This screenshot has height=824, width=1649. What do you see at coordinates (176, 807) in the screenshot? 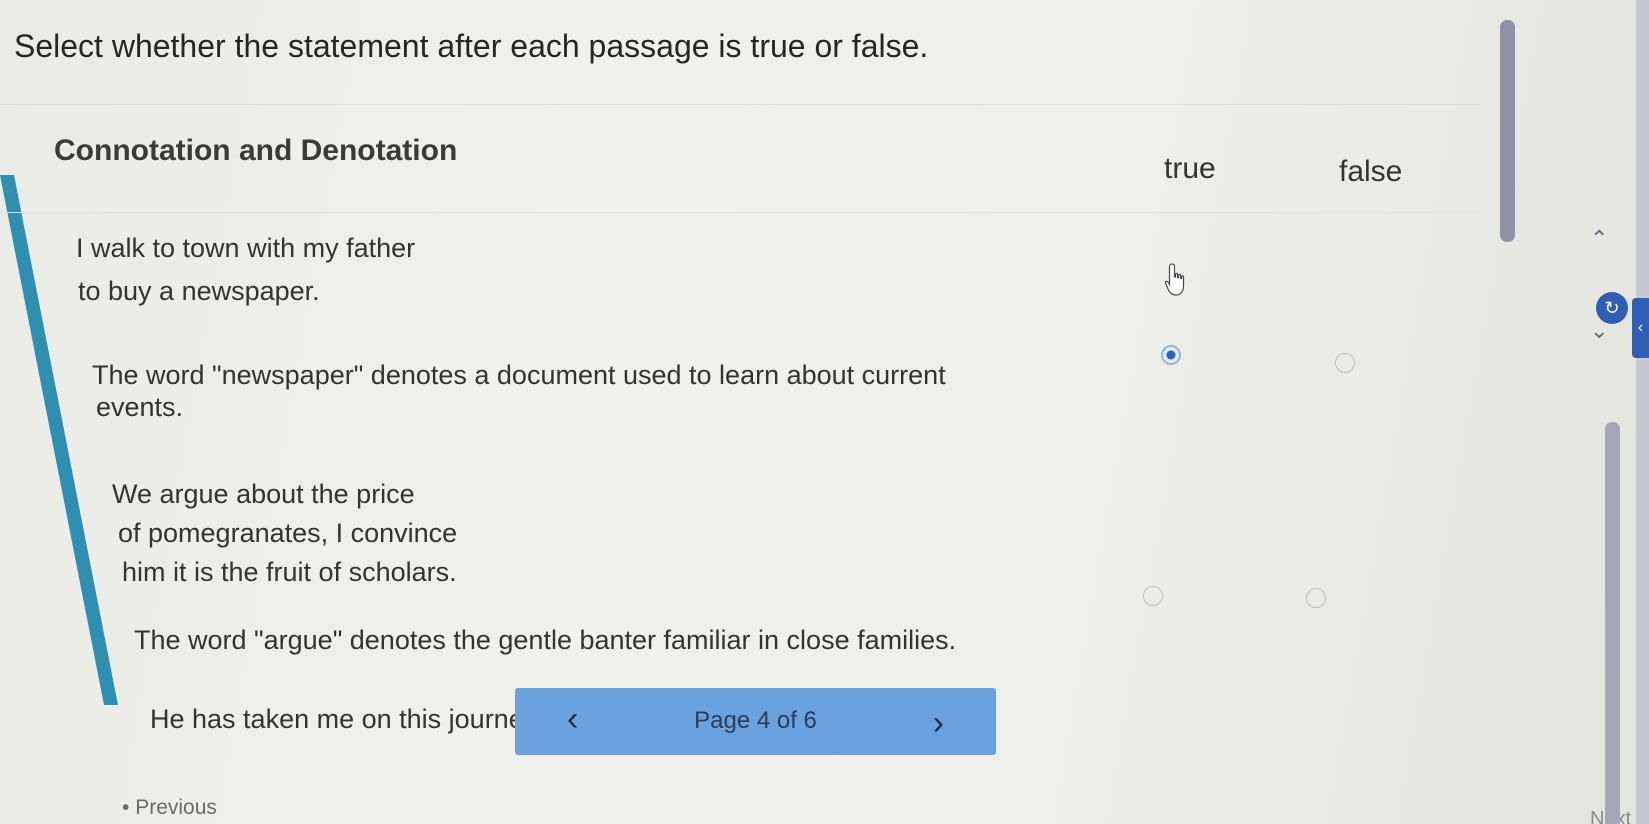
I see `previous-label: Previous` at bounding box center [176, 807].